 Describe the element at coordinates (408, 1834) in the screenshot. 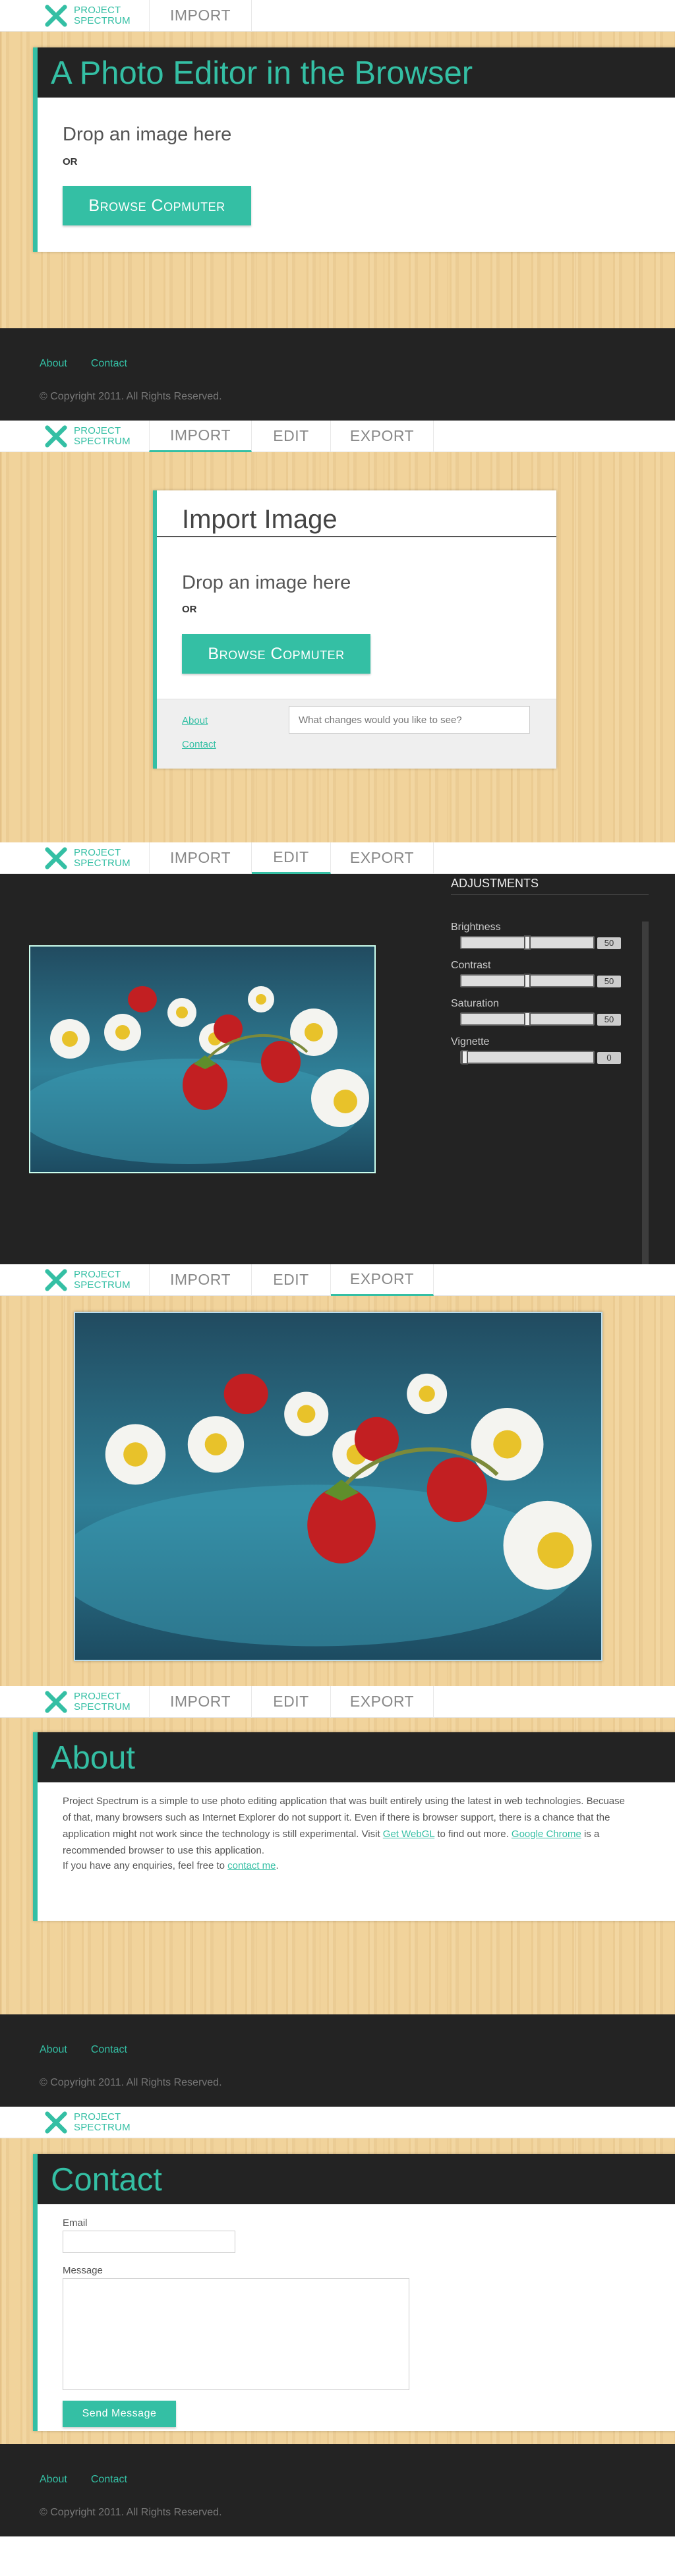

I see `get-webgl-link: Get WebGL` at that location.